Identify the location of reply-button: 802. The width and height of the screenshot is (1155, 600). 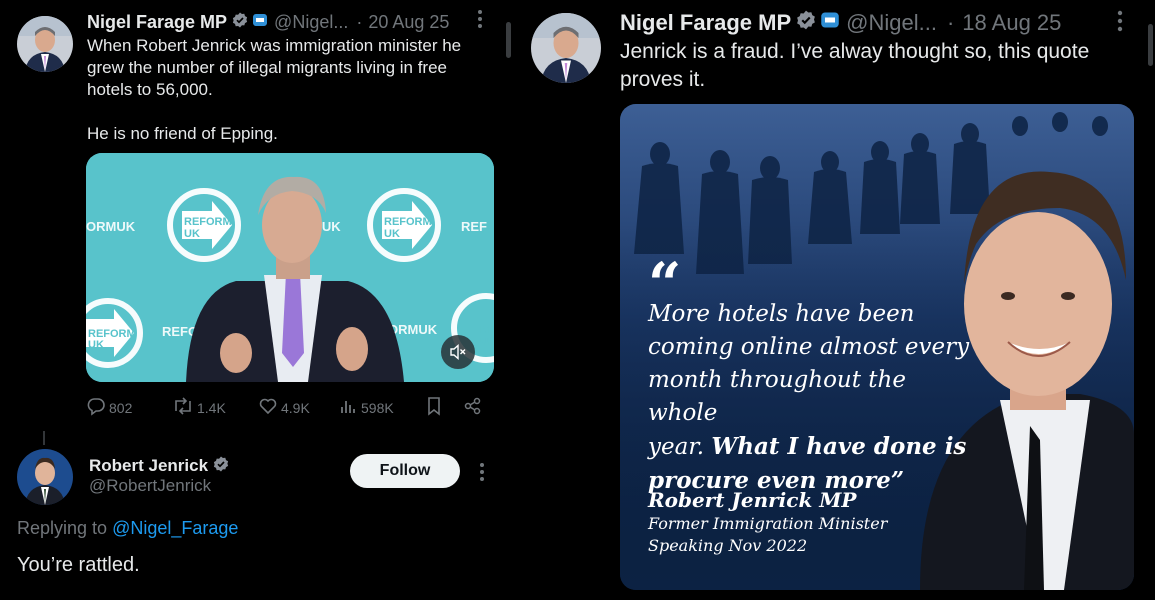
(109, 407).